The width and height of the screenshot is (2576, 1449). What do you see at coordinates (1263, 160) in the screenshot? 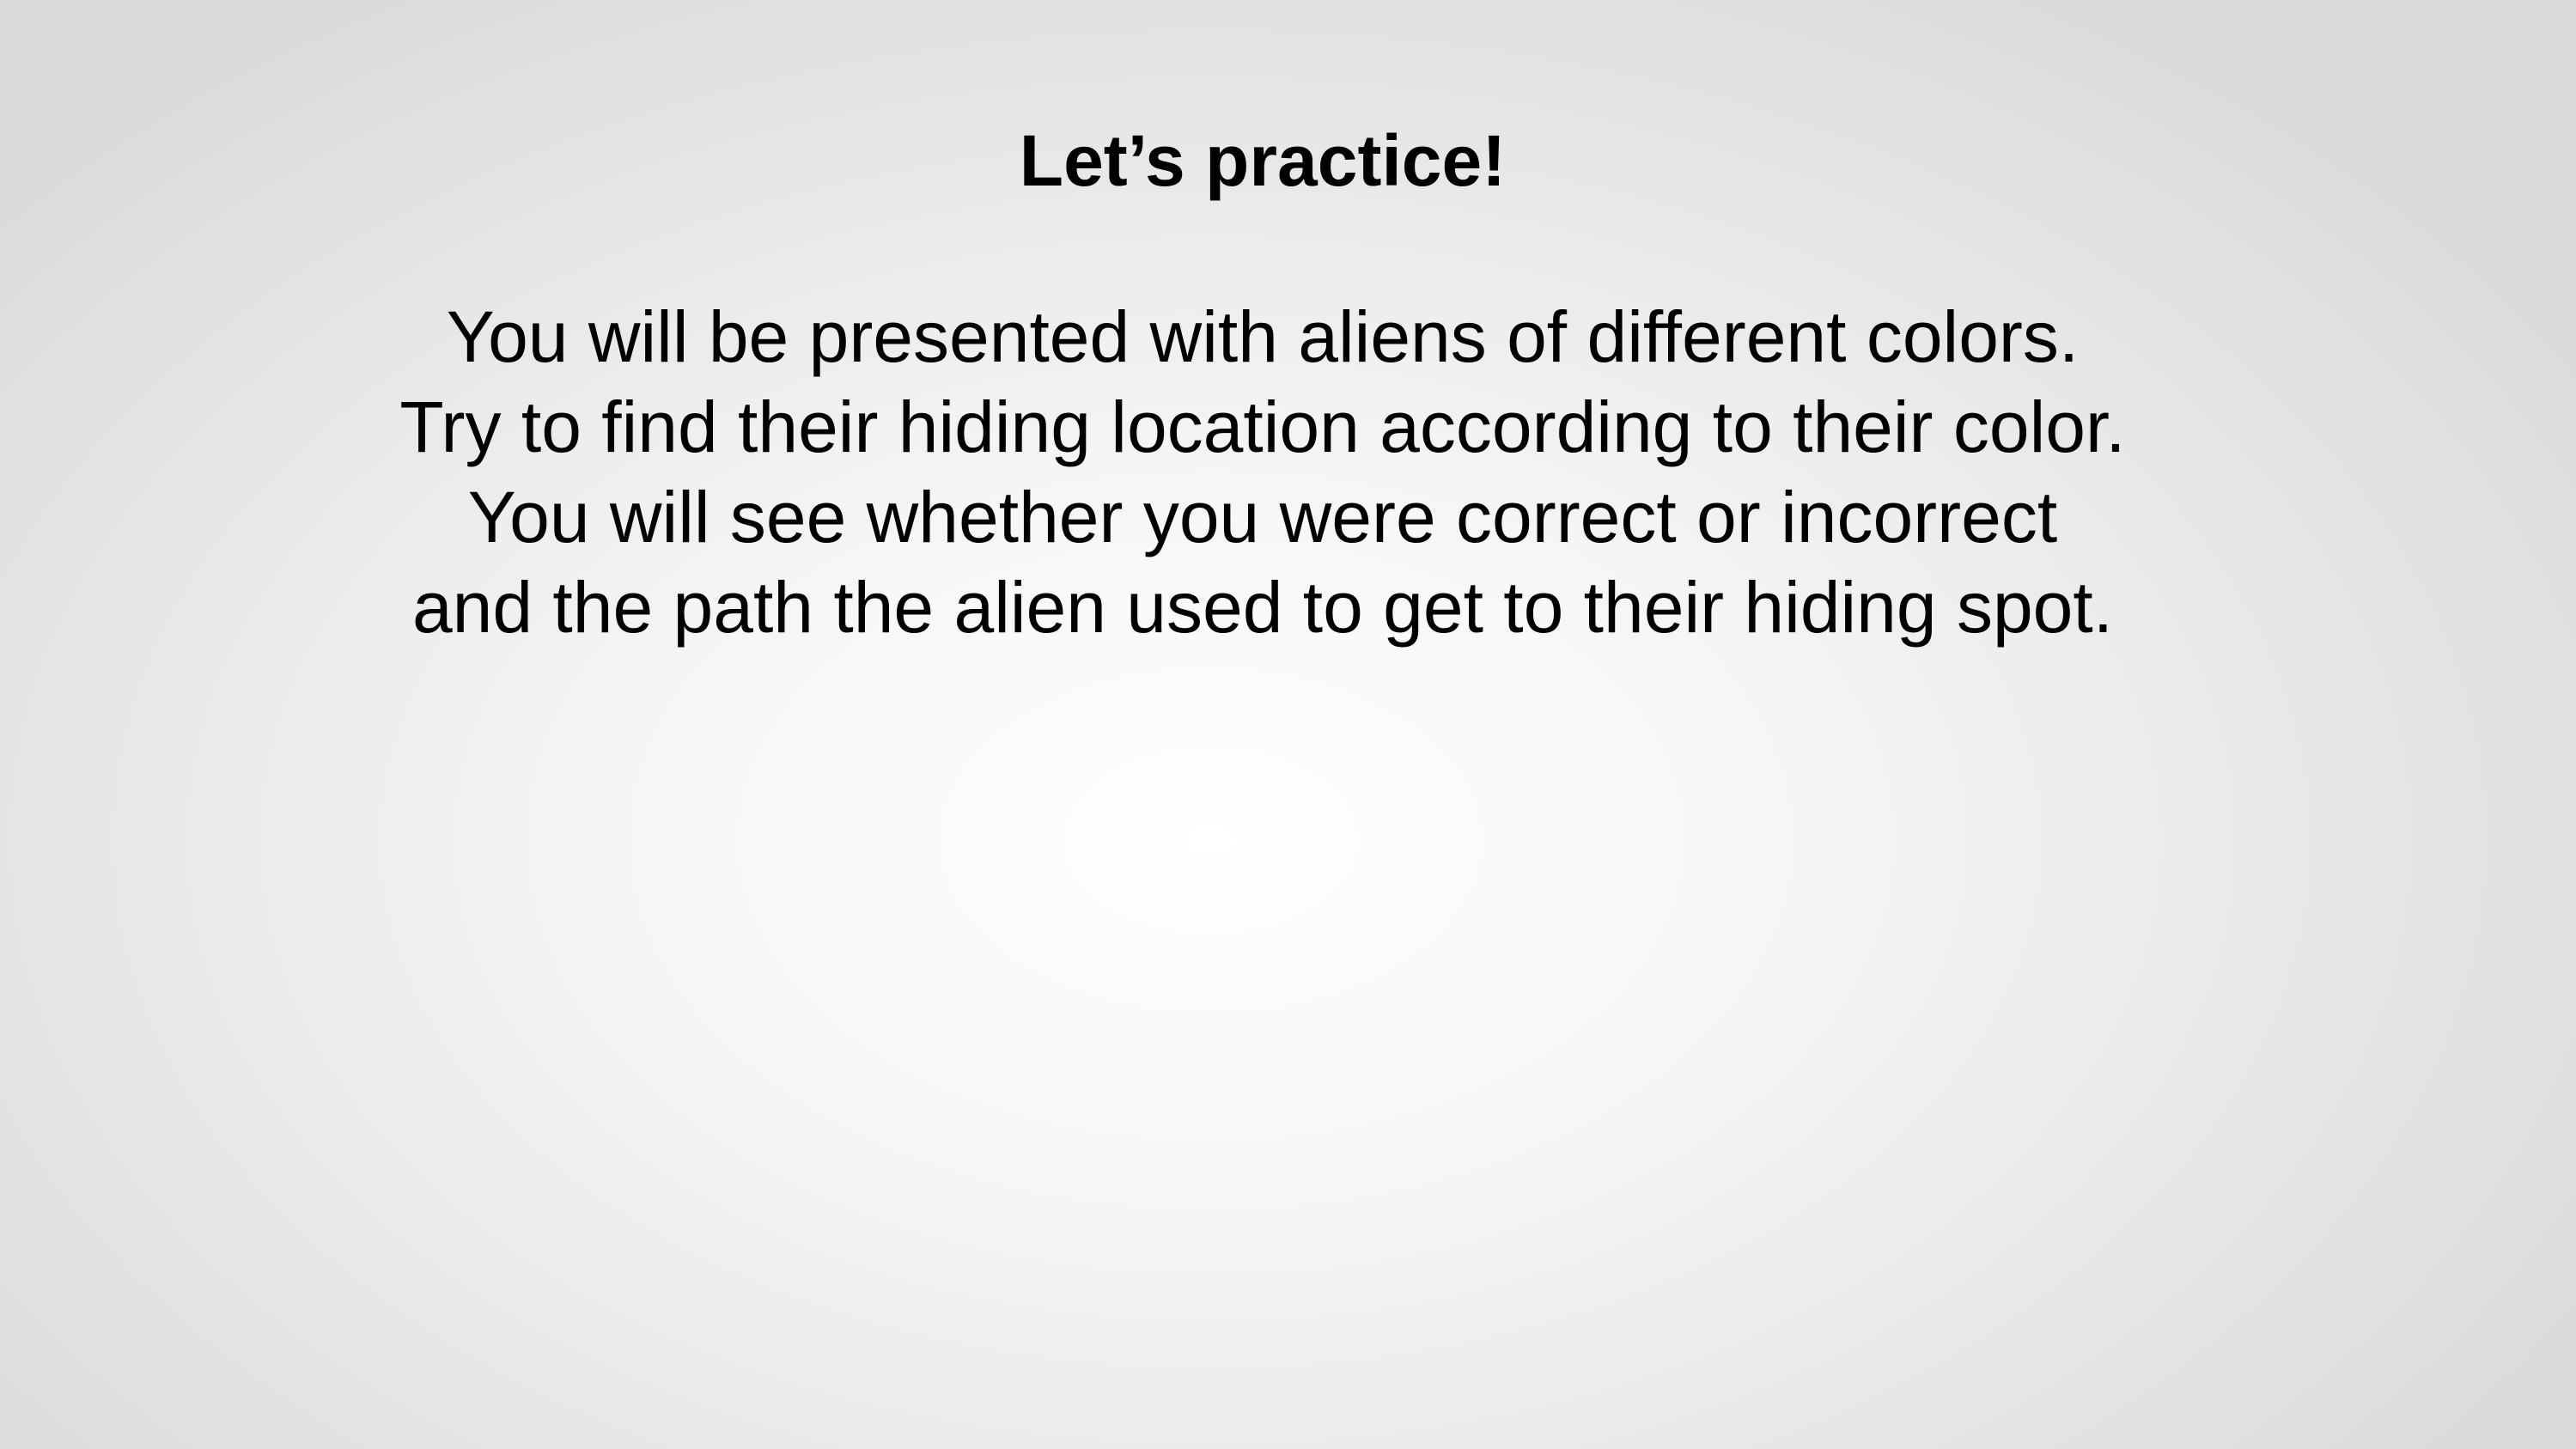
I see `slide-title: Let’s practice!` at bounding box center [1263, 160].